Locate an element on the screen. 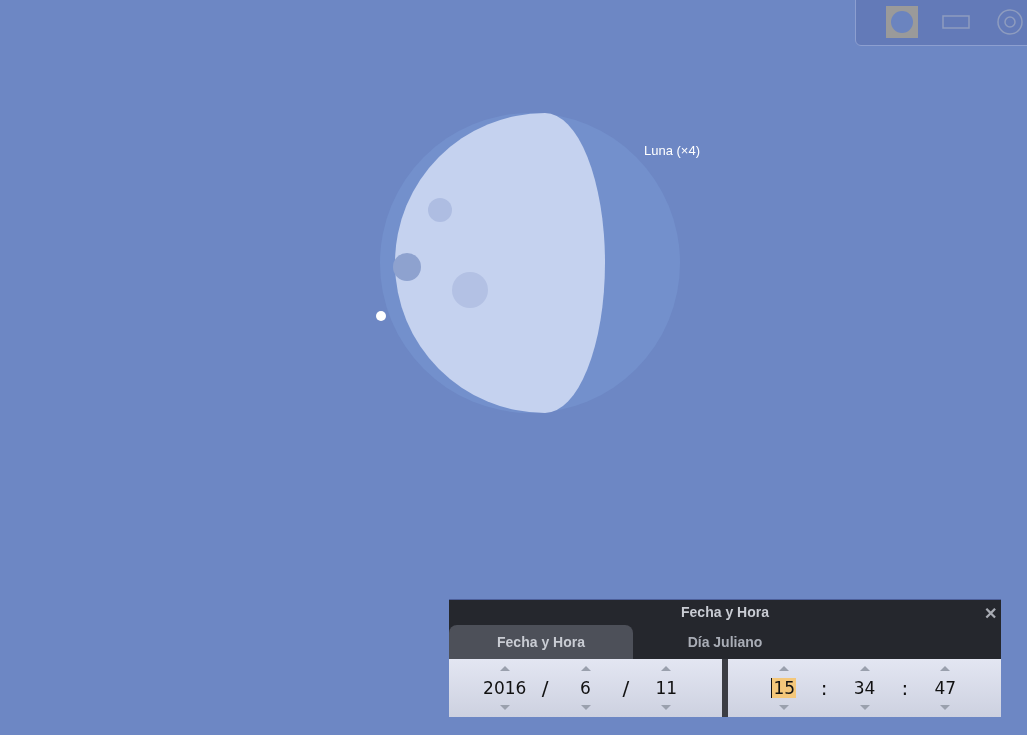 Image resolution: width=1027 pixels, height=735 pixels. target-icon is located at coordinates (1010, 22).